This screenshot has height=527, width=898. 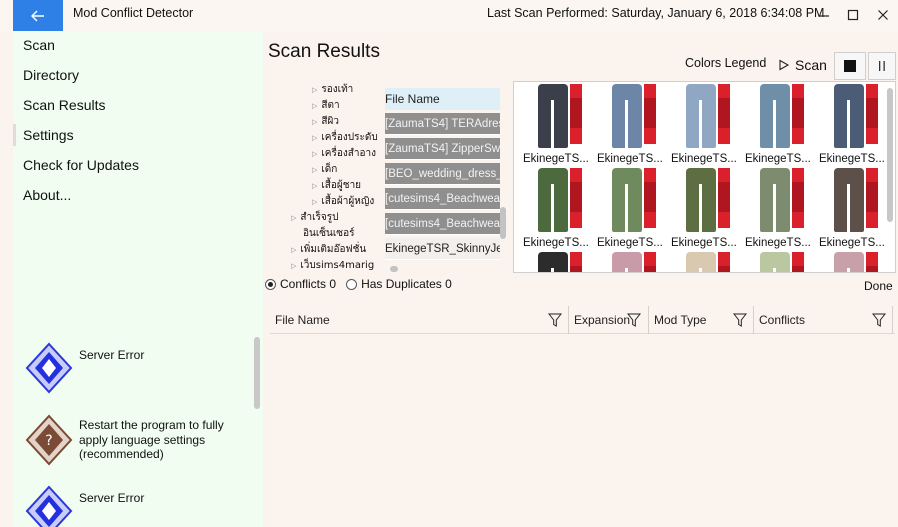 I want to click on pause-button, so click(x=882, y=66).